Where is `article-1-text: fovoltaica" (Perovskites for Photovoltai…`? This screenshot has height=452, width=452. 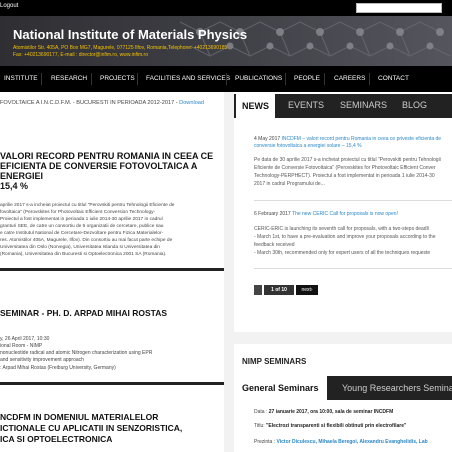 article-1-text: fovoltaica" (Perovskites for Photovoltai… is located at coordinates (78, 212).